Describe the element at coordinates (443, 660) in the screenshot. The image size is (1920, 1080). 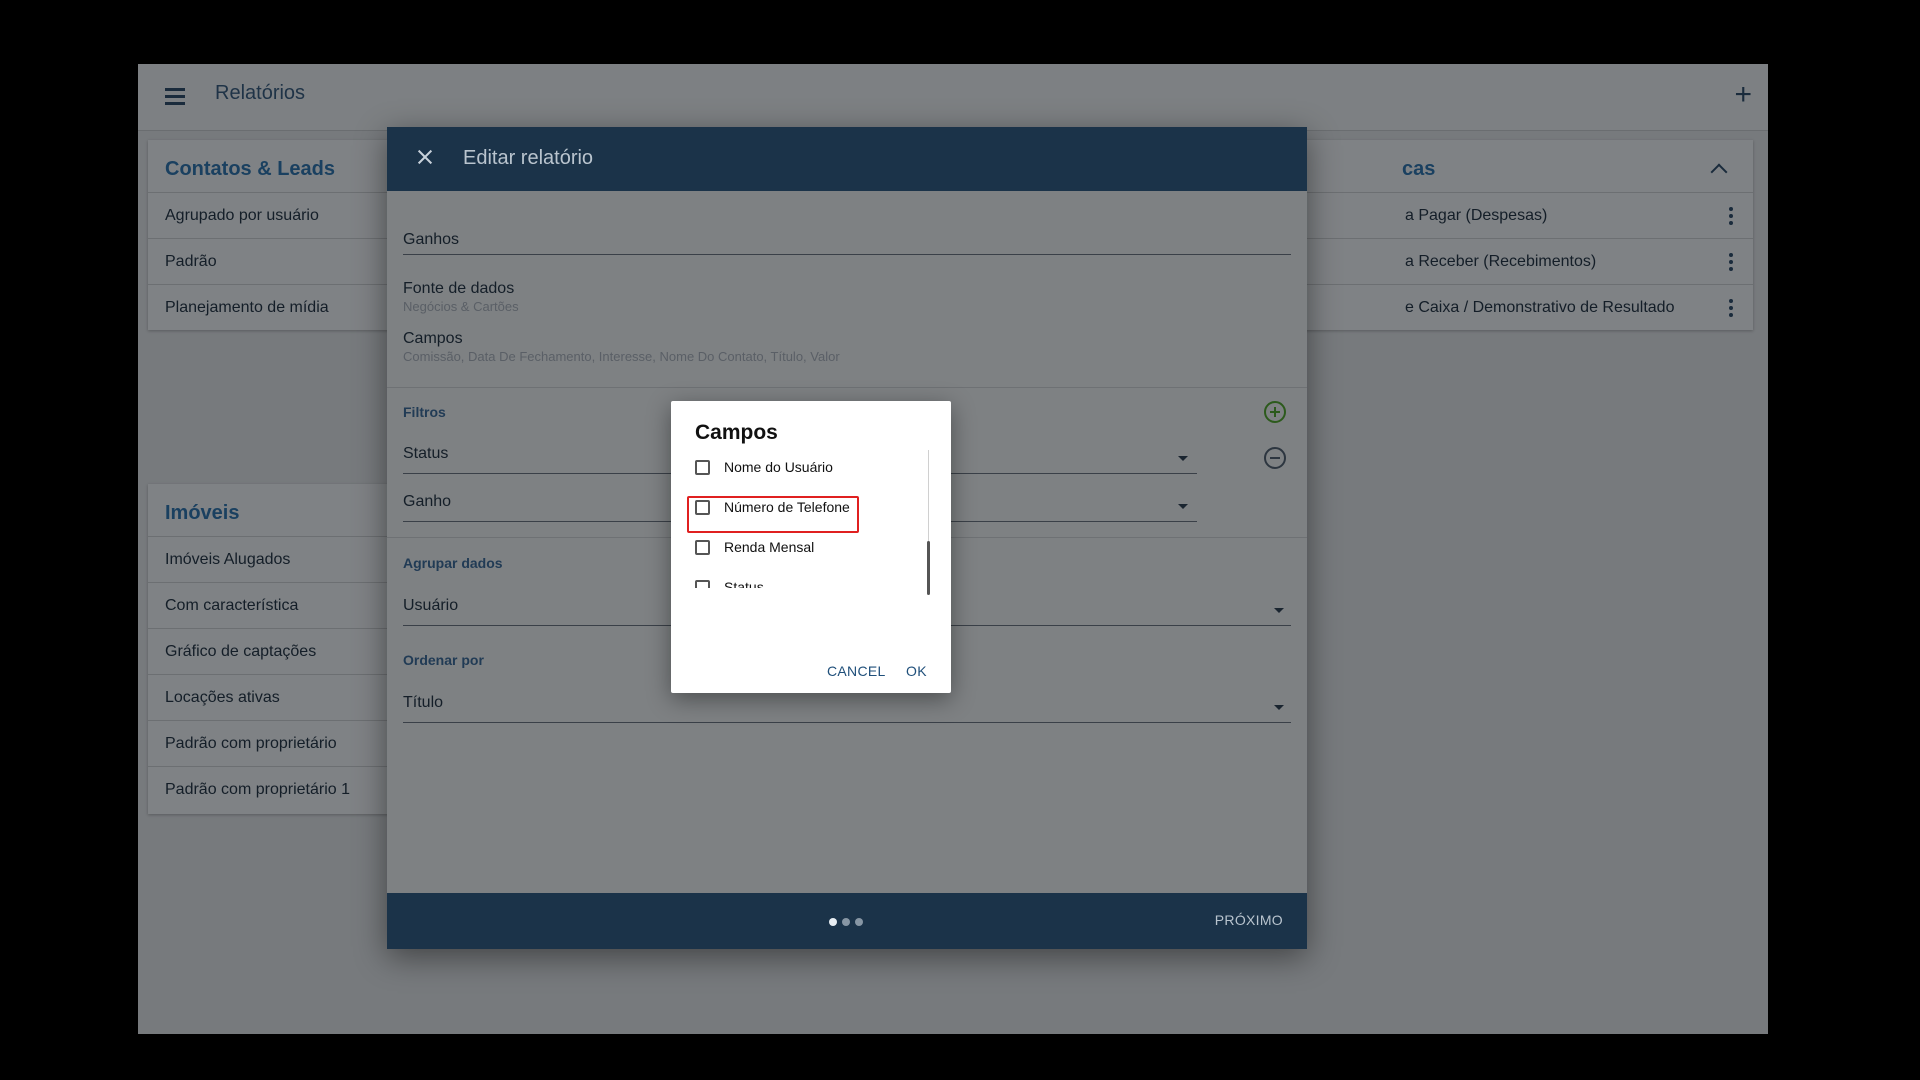
I see `order-heading: Ordenar por` at that location.